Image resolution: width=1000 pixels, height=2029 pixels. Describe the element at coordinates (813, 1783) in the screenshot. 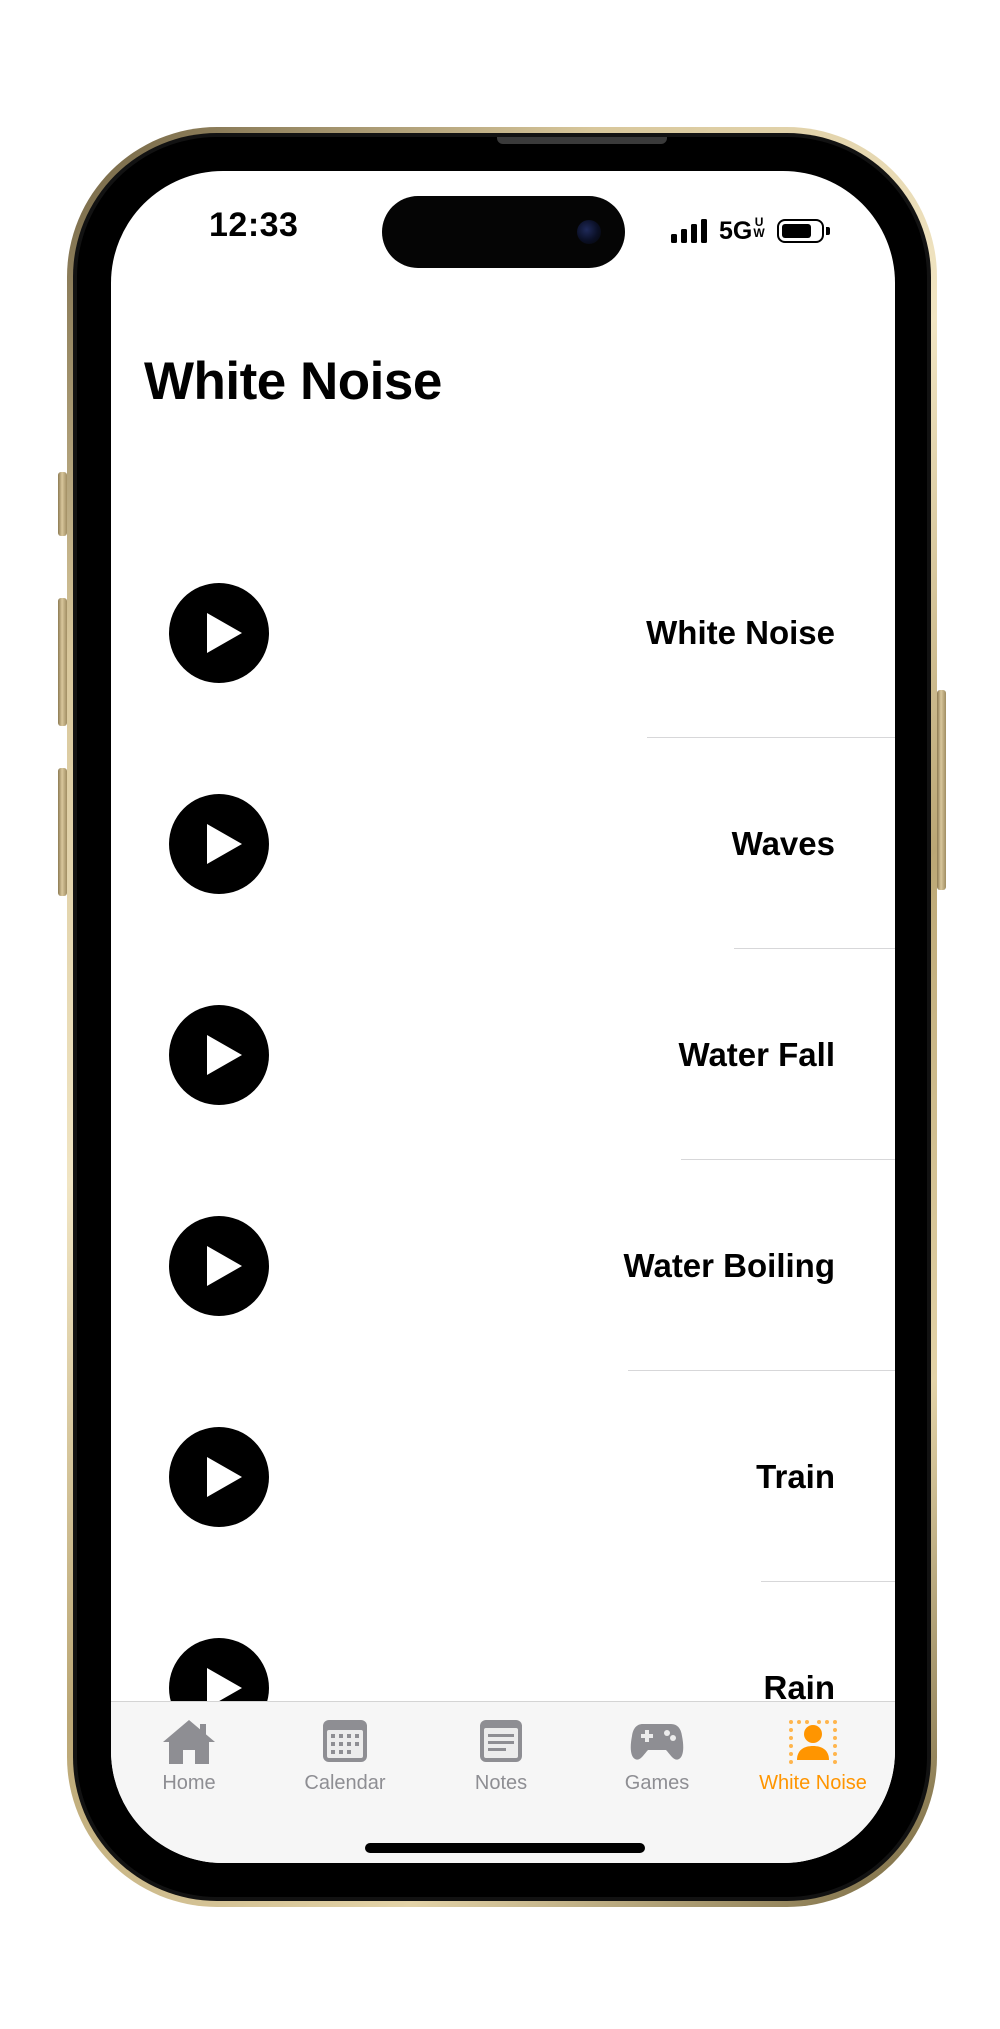

I see `tab-label: White Noise` at that location.